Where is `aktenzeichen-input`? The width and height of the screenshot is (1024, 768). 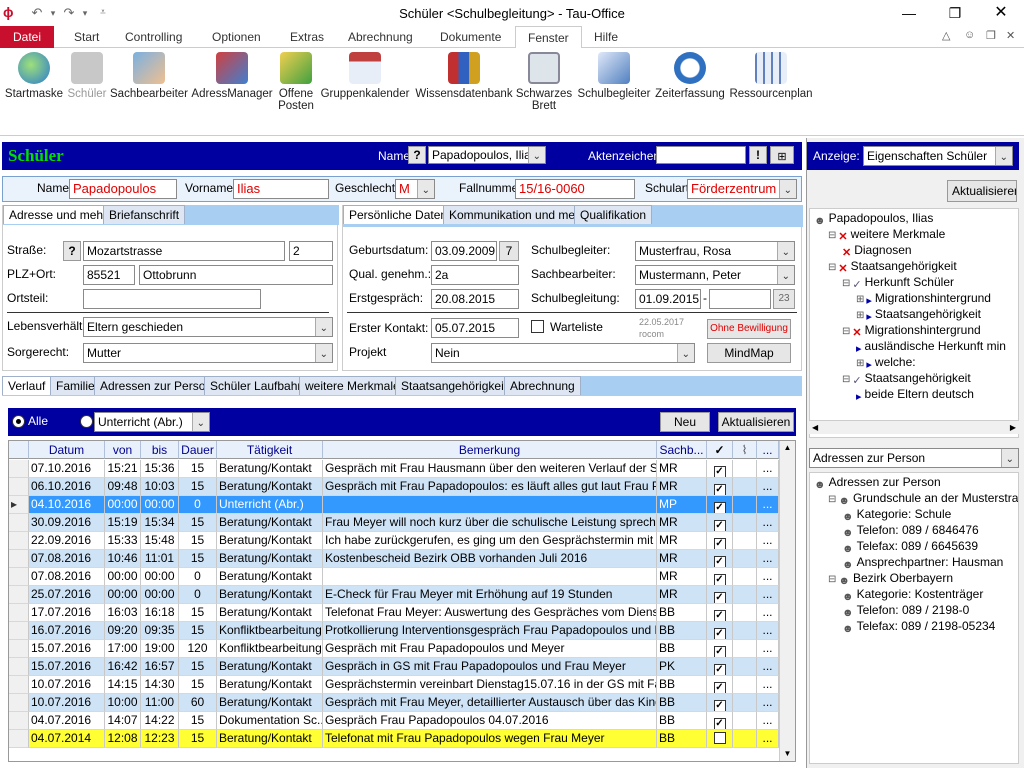
aktenzeichen-input is located at coordinates (701, 155).